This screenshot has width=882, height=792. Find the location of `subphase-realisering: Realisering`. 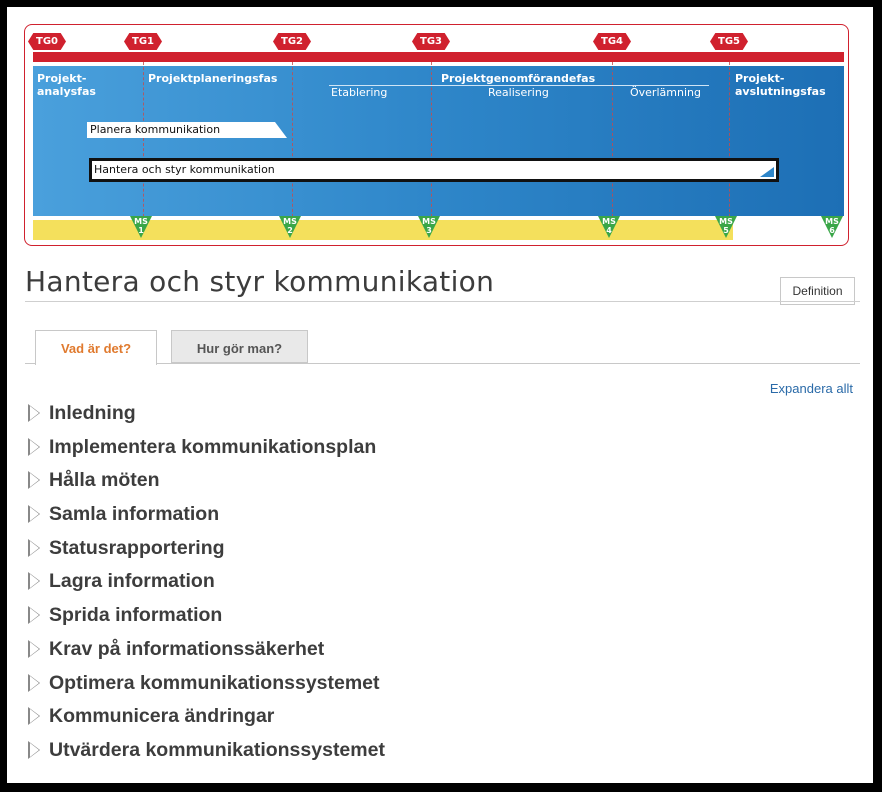

subphase-realisering: Realisering is located at coordinates (518, 92).